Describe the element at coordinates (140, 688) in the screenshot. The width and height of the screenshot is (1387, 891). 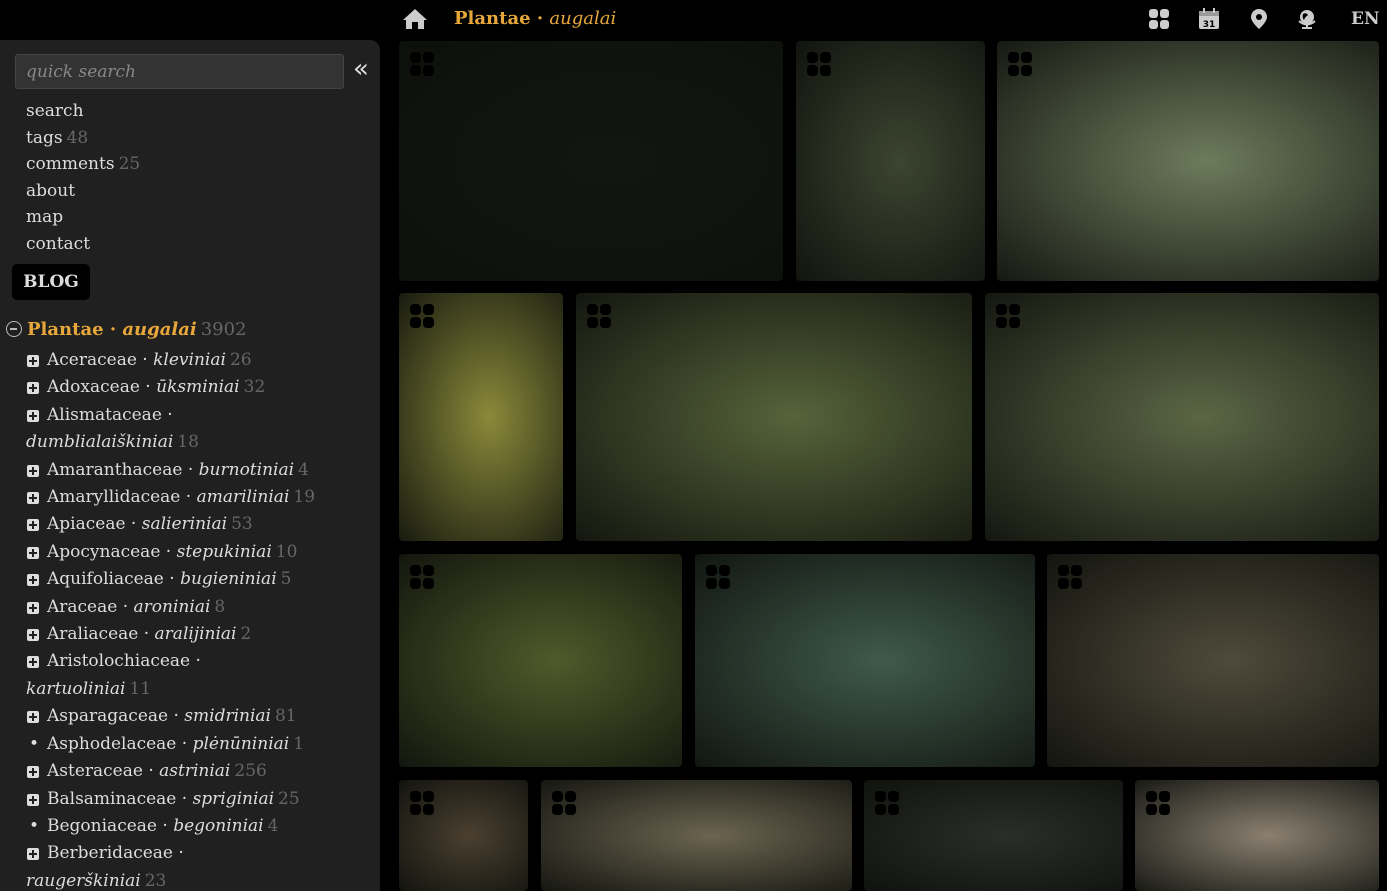
I see `taxon-count: 11` at that location.